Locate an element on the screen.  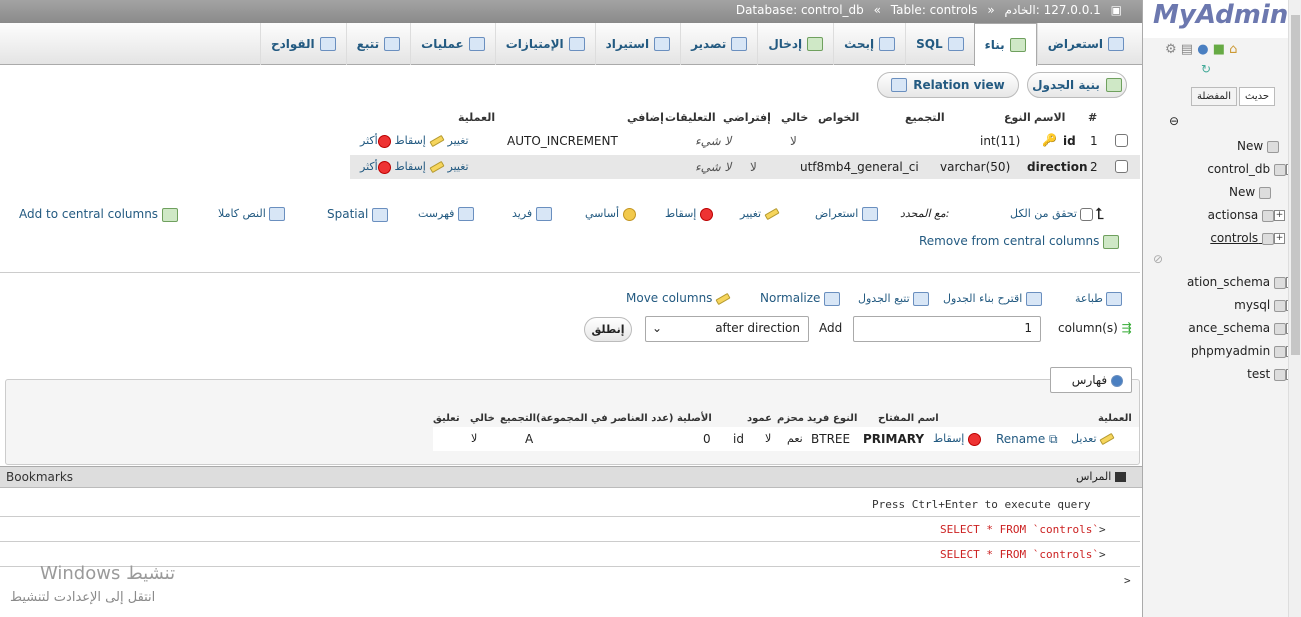
check-all-checkbox is located at coordinates (1087, 214).